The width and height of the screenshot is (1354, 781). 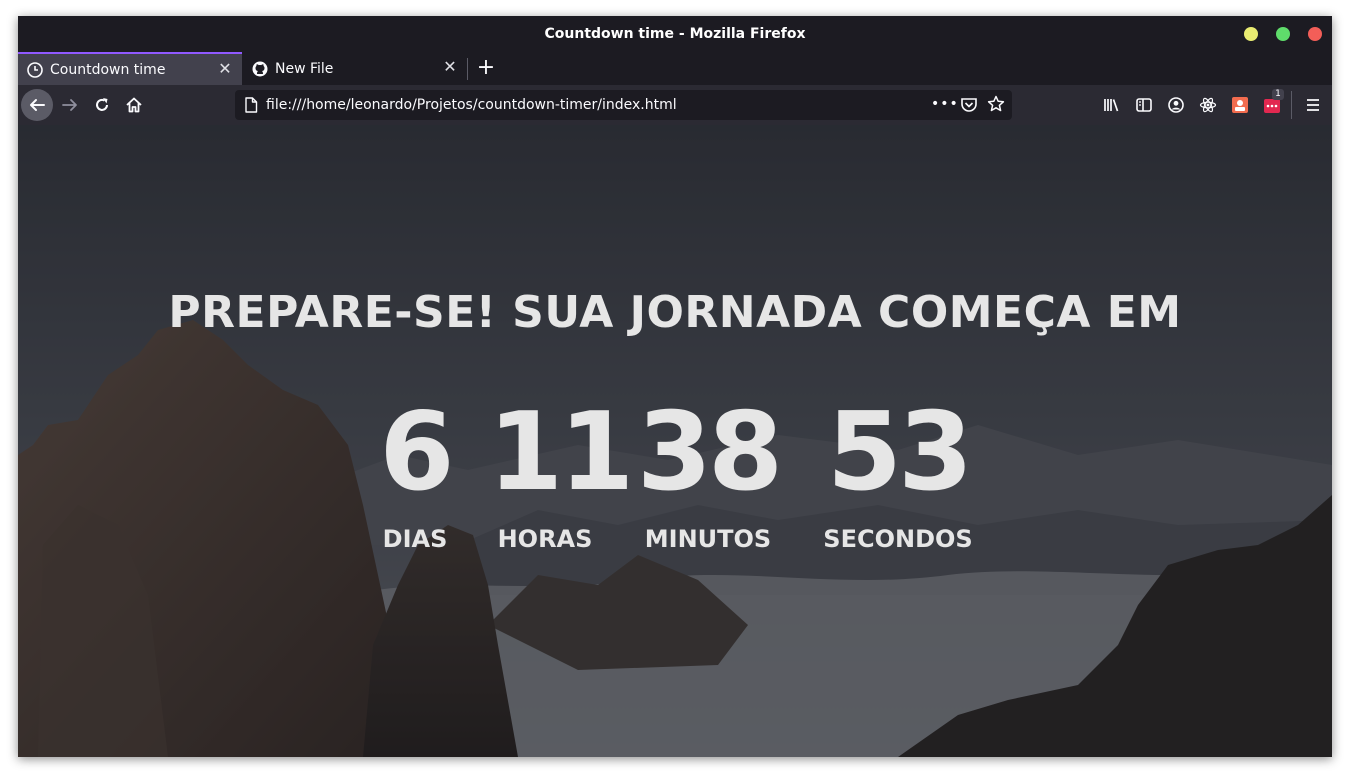 What do you see at coordinates (415, 539) in the screenshot?
I see `countdown-days-label: DIAS` at bounding box center [415, 539].